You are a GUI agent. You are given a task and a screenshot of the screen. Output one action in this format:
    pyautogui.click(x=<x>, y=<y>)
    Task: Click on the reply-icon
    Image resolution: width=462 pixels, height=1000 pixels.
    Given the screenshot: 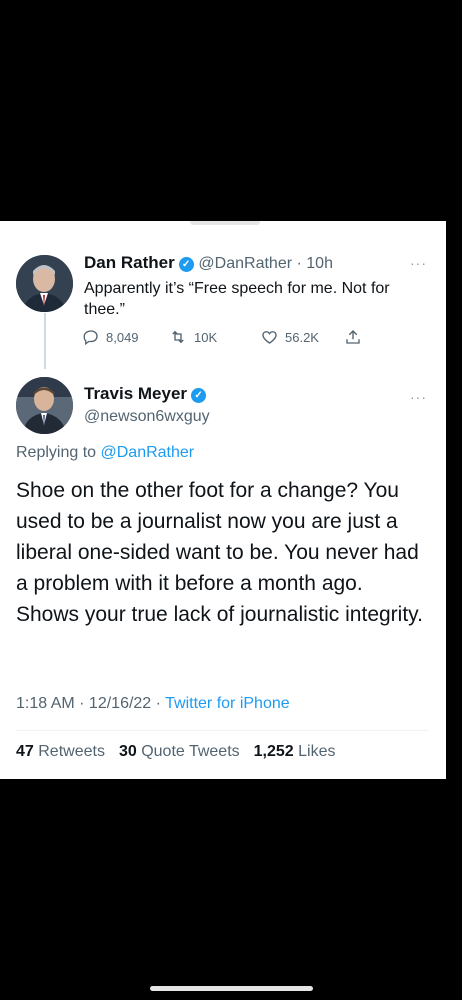 What is the action you would take?
    pyautogui.click(x=90, y=338)
    